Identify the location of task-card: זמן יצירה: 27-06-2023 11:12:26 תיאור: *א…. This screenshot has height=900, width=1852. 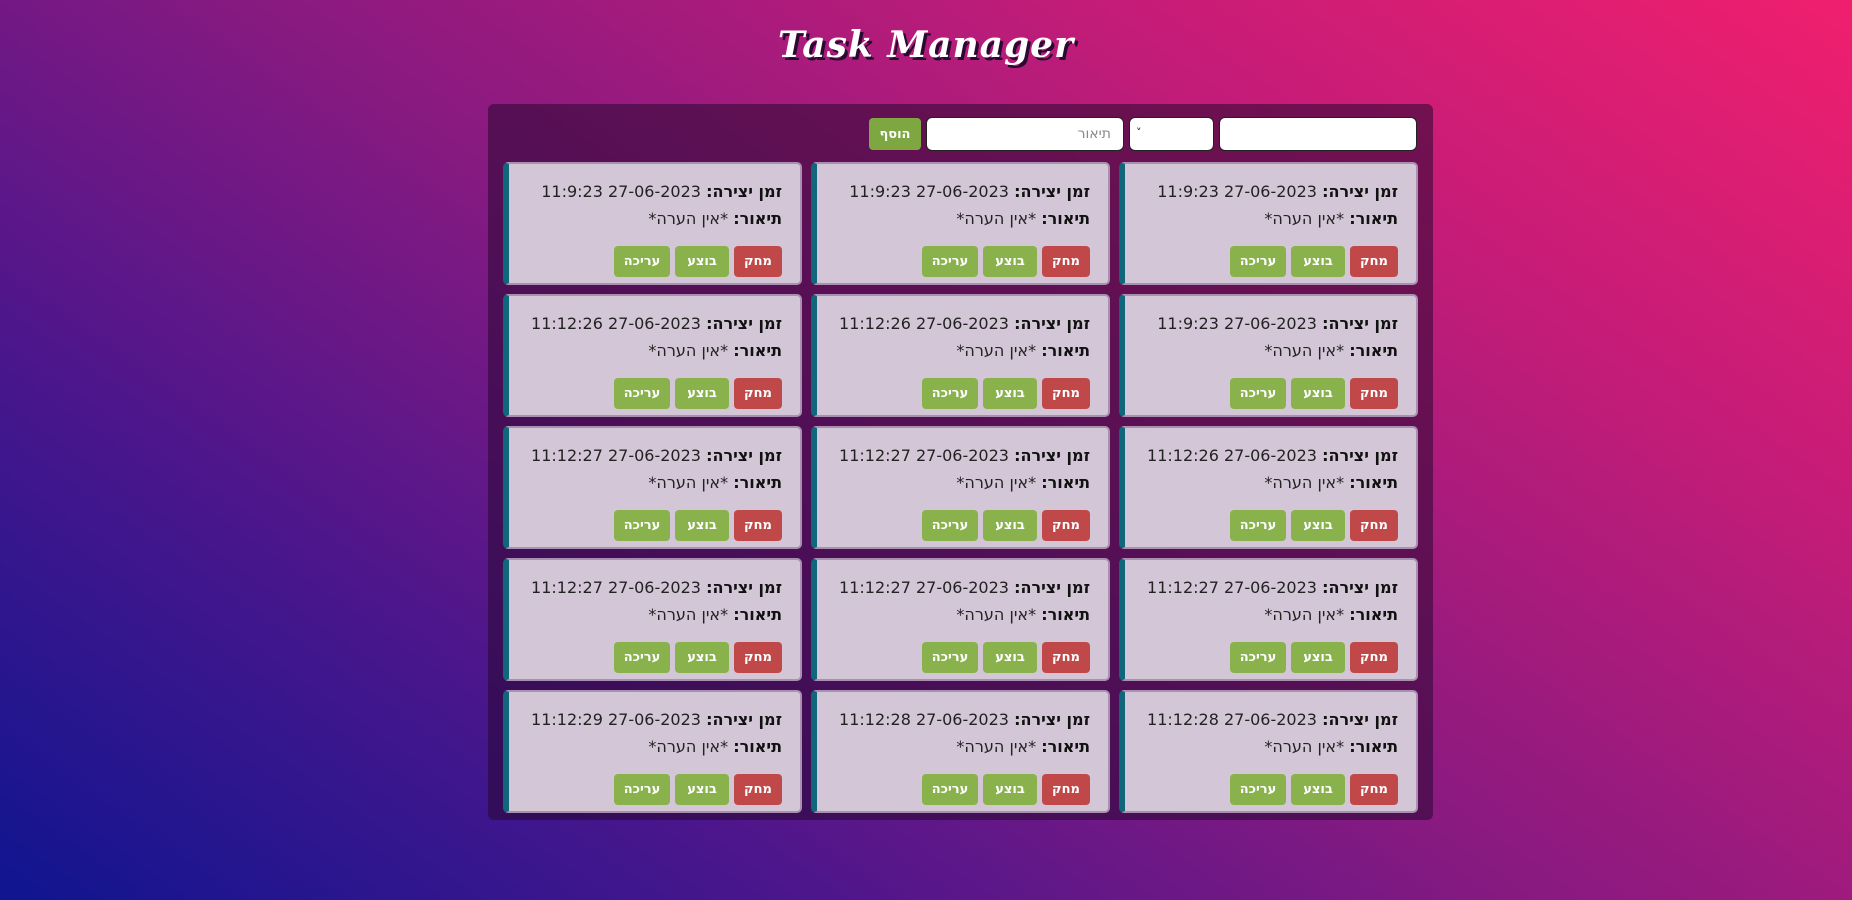
(960, 355).